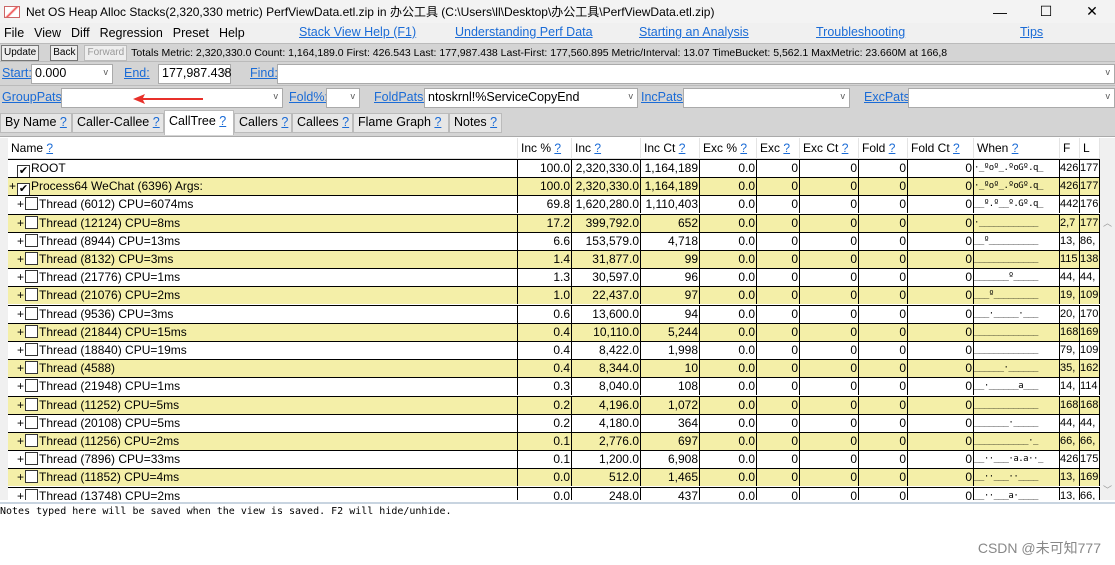  I want to click on scroll-down-icon: ﹀, so click(1107, 489).